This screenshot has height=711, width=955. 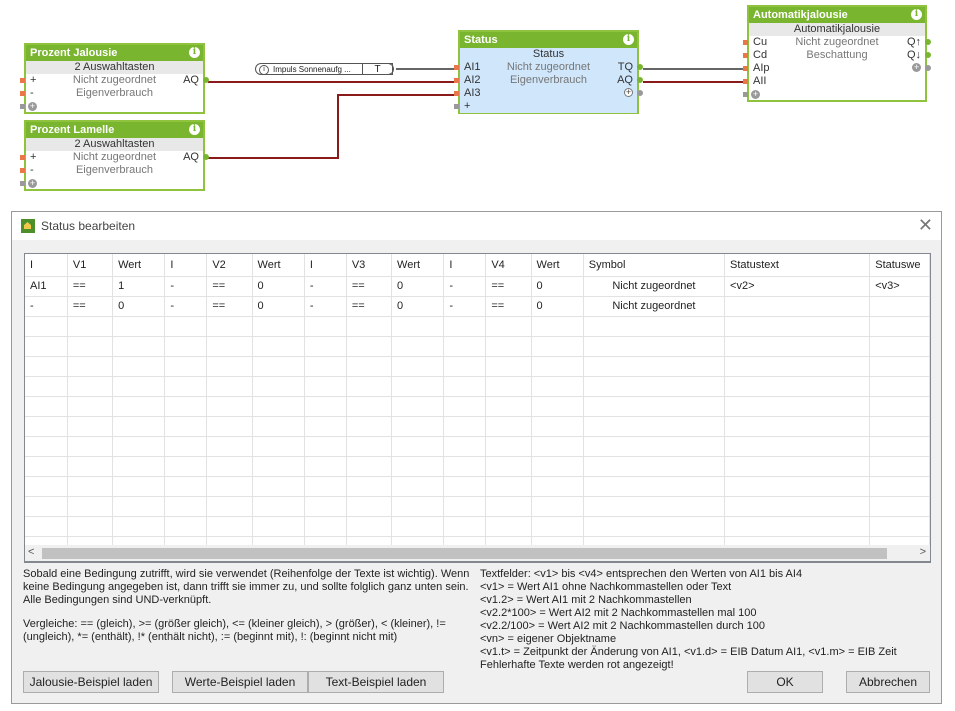 What do you see at coordinates (508, 265) in the screenshot?
I see `column-header: V4` at bounding box center [508, 265].